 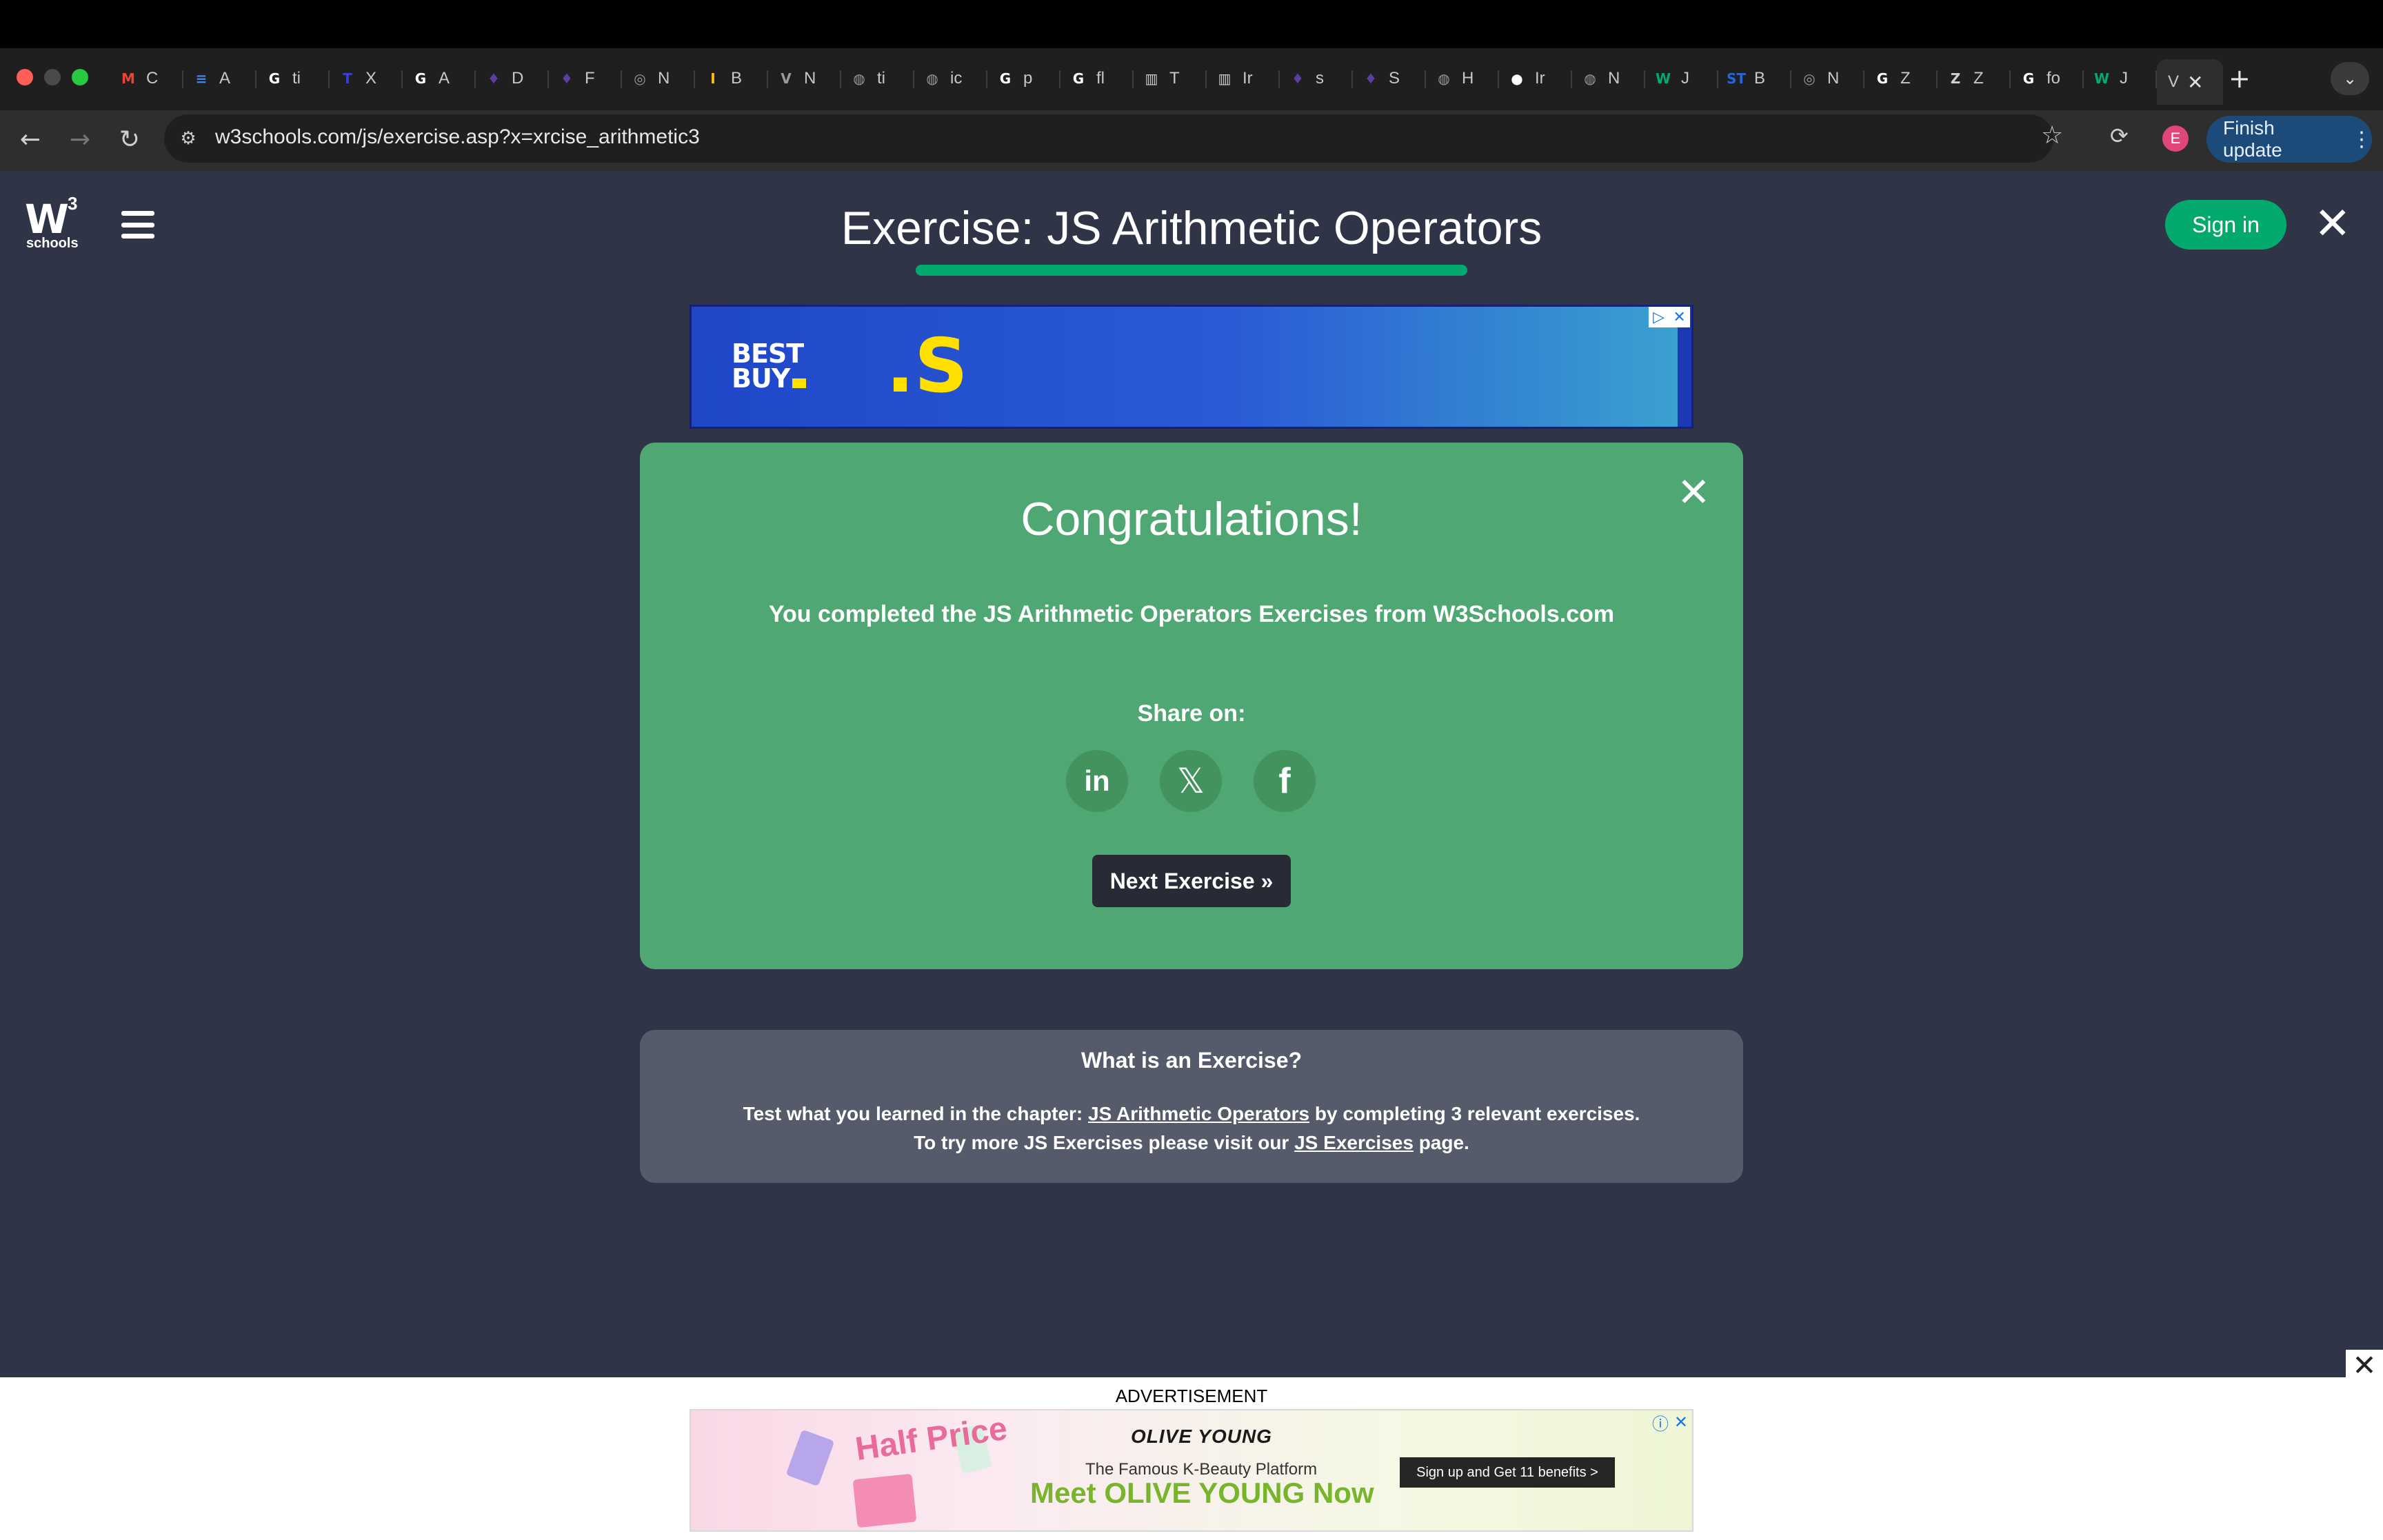 I want to click on window-zoom-button, so click(x=80, y=77).